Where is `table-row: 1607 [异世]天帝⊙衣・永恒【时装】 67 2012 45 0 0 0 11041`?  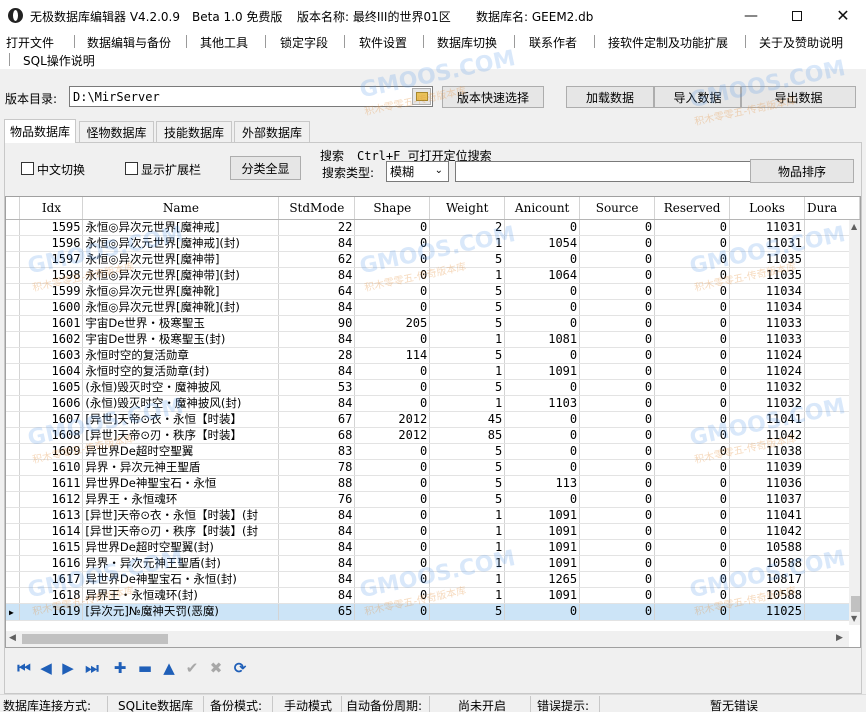
table-row: 1607 [异世]天帝⊙衣・永恒【时装】 67 2012 45 0 0 0 11041 is located at coordinates (433, 419).